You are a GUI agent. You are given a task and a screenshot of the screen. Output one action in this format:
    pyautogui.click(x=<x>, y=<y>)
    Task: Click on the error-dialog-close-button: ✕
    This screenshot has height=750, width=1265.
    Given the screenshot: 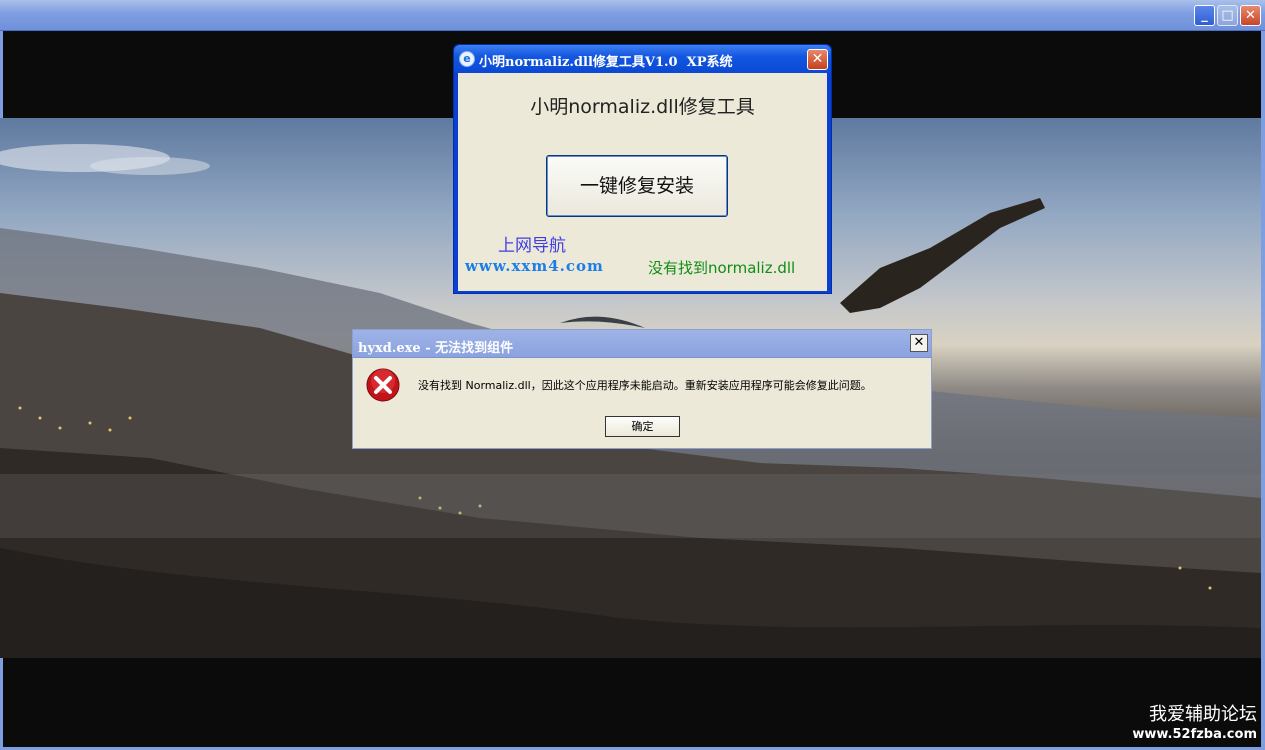 What is the action you would take?
    pyautogui.click(x=919, y=343)
    